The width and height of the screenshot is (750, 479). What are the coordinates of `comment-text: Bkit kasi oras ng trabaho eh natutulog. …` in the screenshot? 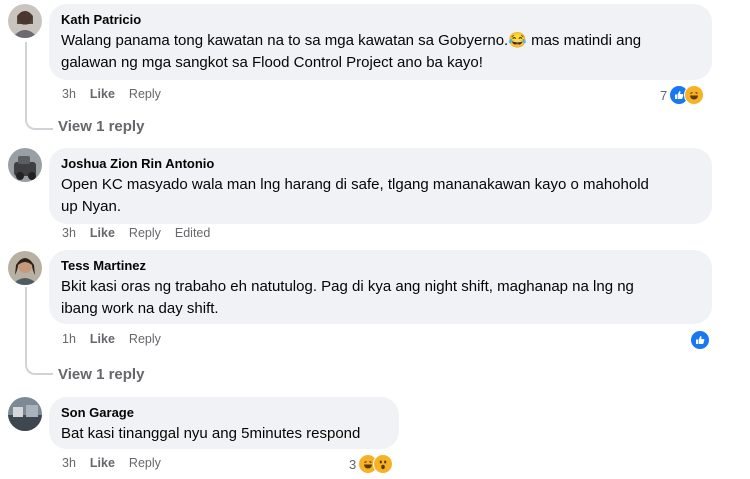 It's located at (347, 297).